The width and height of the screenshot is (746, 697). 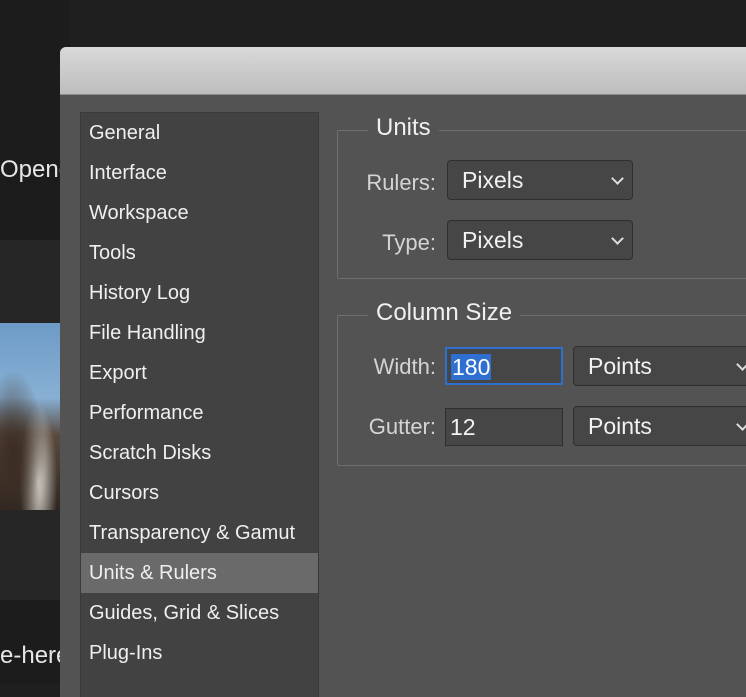 What do you see at coordinates (199, 413) in the screenshot?
I see `sidebar-item-performance: Performance` at bounding box center [199, 413].